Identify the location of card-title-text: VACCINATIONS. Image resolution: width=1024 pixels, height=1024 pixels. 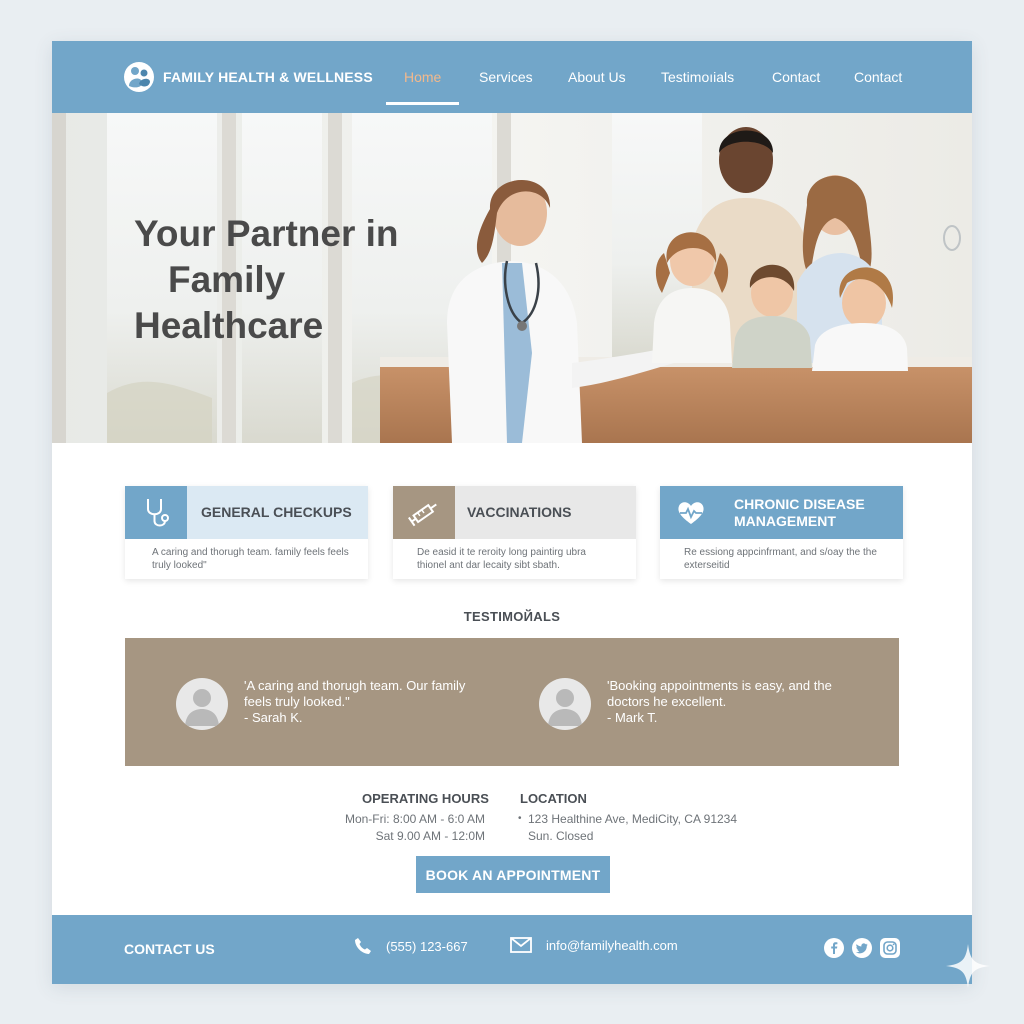
(519, 512).